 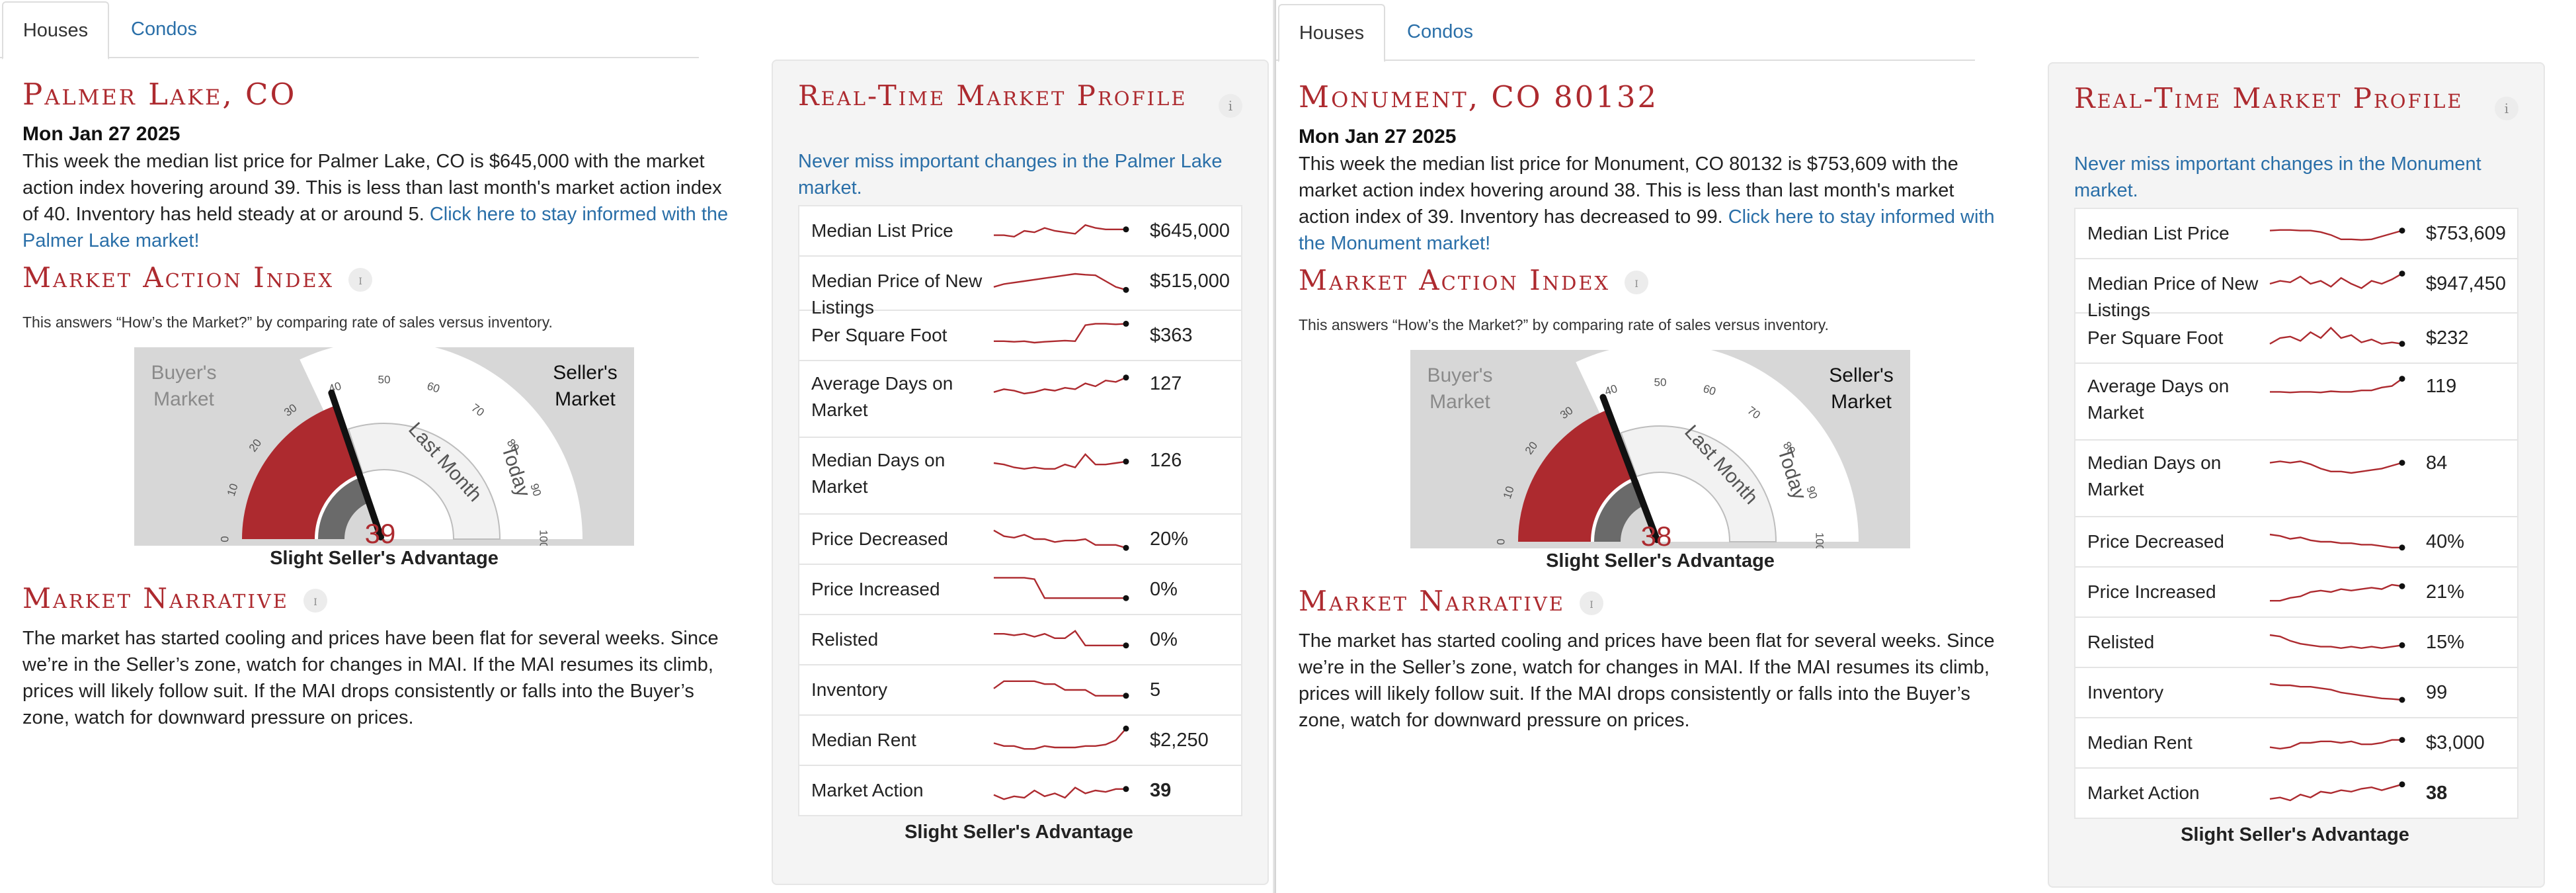 I want to click on profile-row: Price Increased 0%, so click(x=1020, y=590).